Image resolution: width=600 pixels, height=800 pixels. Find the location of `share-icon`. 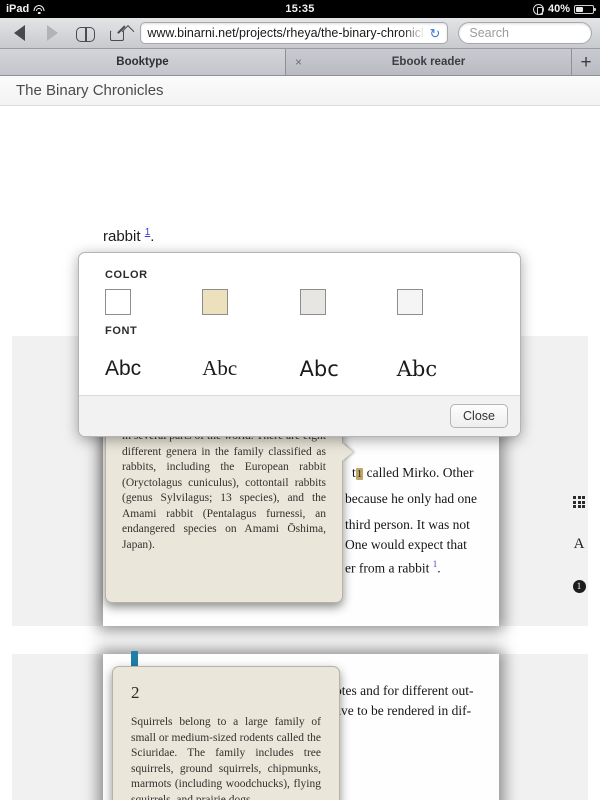

share-icon is located at coordinates (122, 33).